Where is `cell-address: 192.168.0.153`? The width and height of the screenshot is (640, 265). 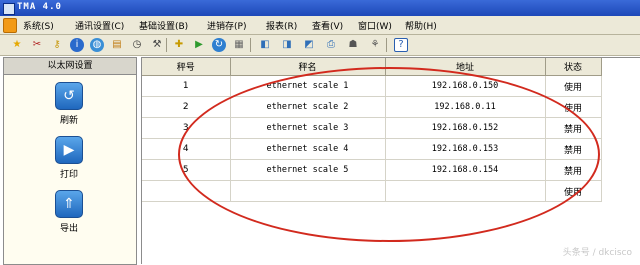
cell-address: 192.168.0.153 is located at coordinates (465, 149).